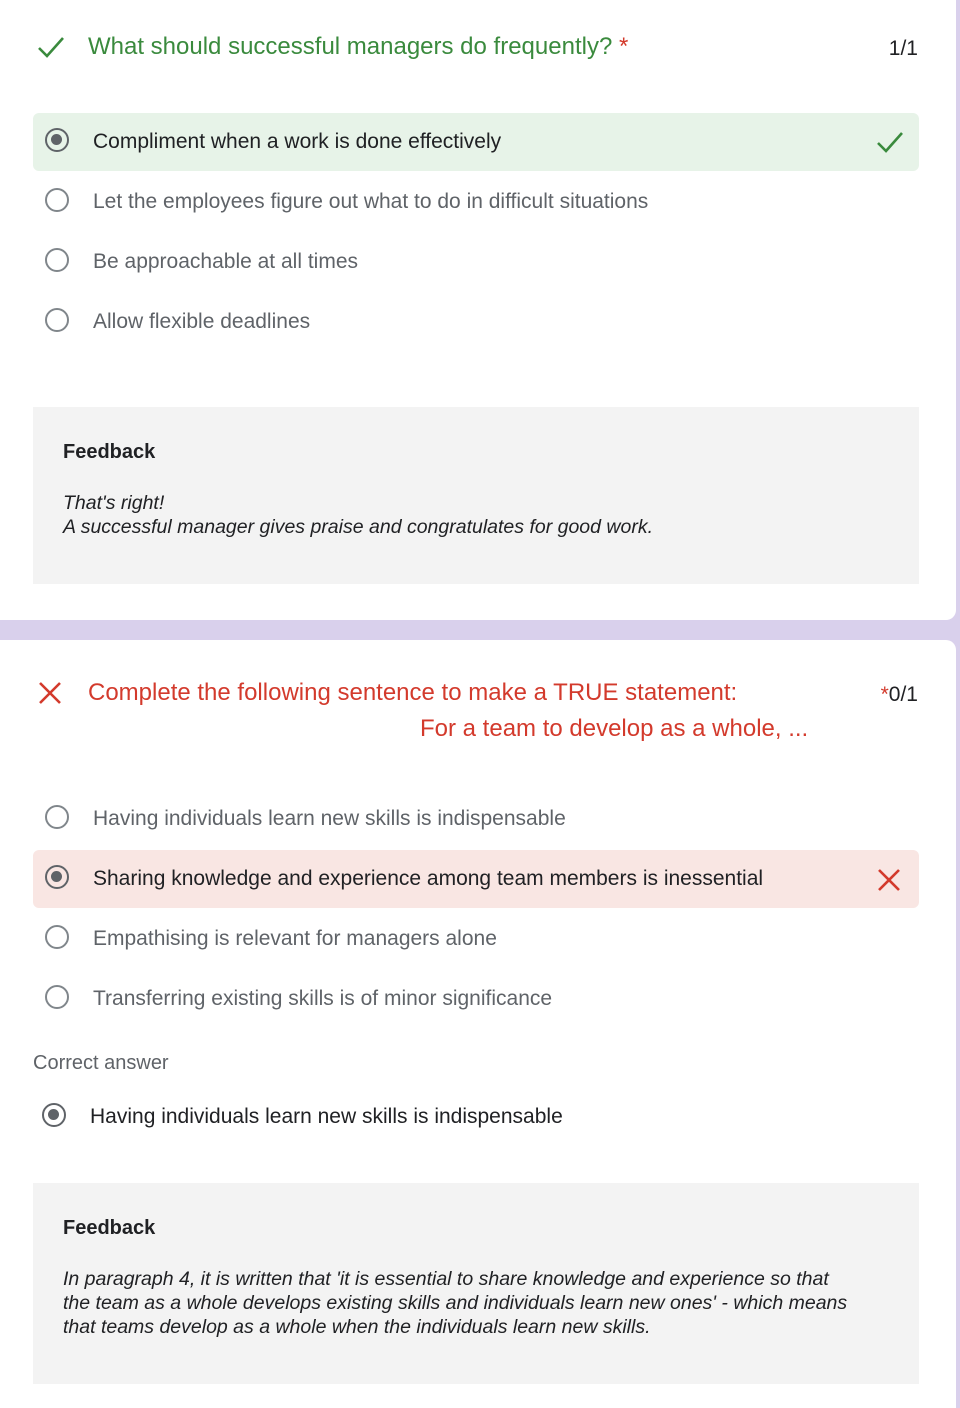 The image size is (960, 1408). Describe the element at coordinates (225, 261) in the screenshot. I see `option-label: Be approachable at all times` at that location.